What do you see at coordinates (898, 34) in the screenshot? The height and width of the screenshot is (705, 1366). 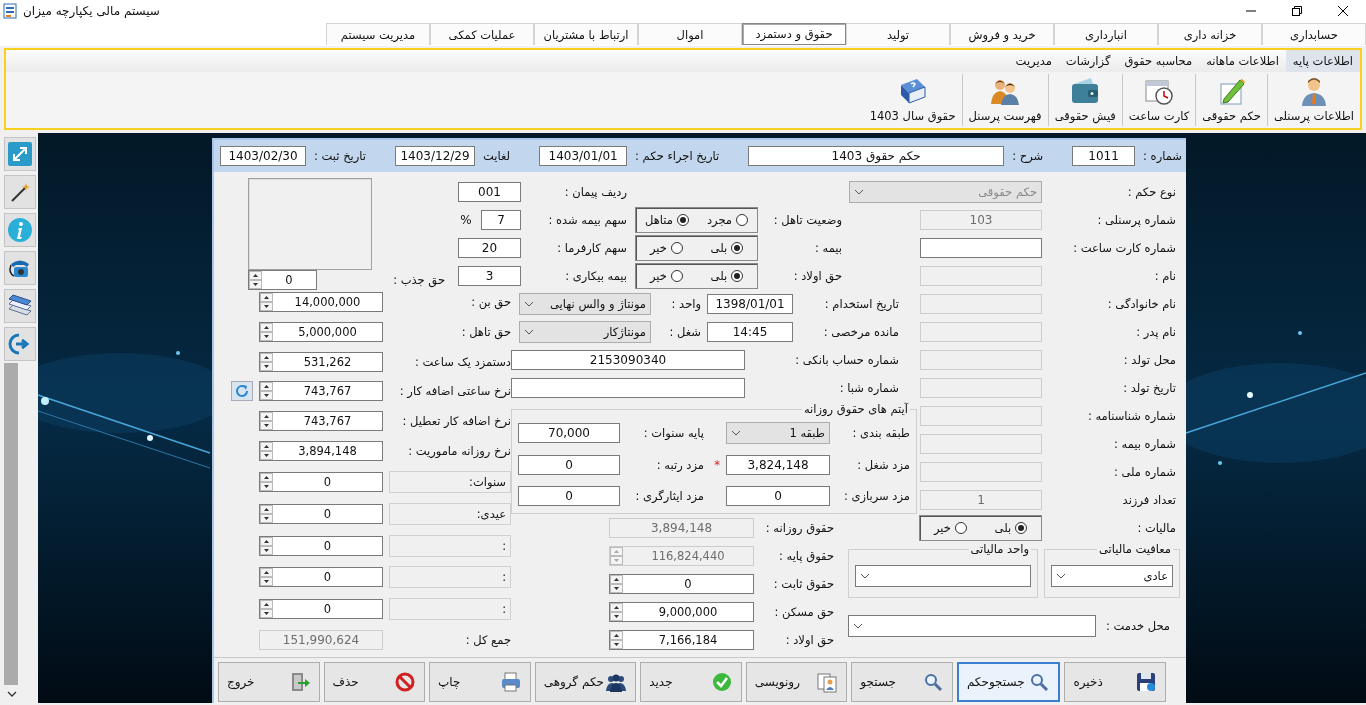 I see `menu-tab: تولید` at bounding box center [898, 34].